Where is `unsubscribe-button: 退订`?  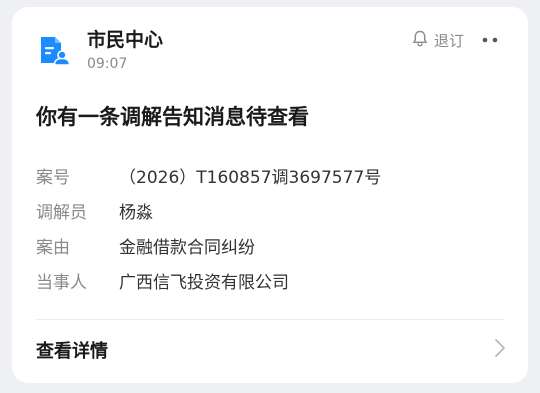
unsubscribe-button: 退订 is located at coordinates (438, 40).